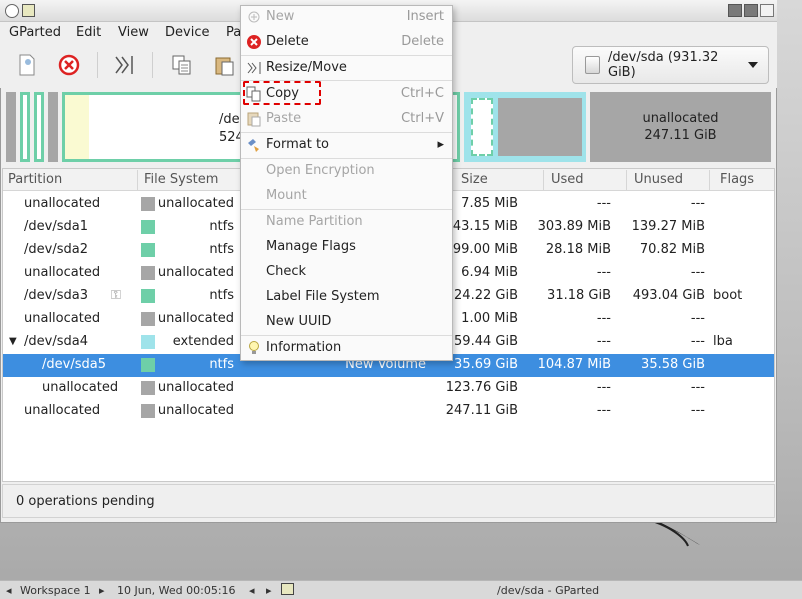 The image size is (802, 599). I want to click on copy-button, so click(182, 65).